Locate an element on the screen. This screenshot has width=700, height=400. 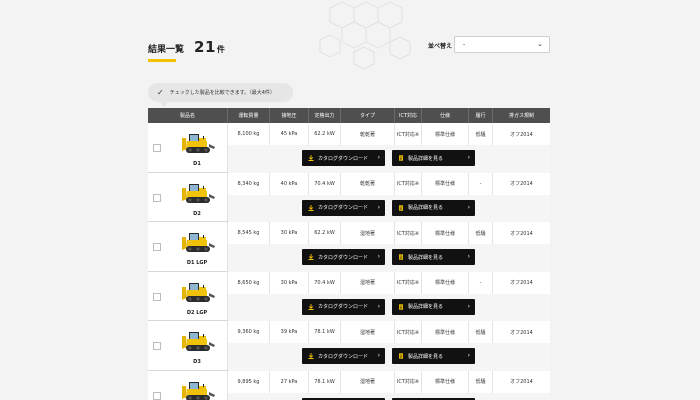
results-count-unit: 件 is located at coordinates (221, 49).